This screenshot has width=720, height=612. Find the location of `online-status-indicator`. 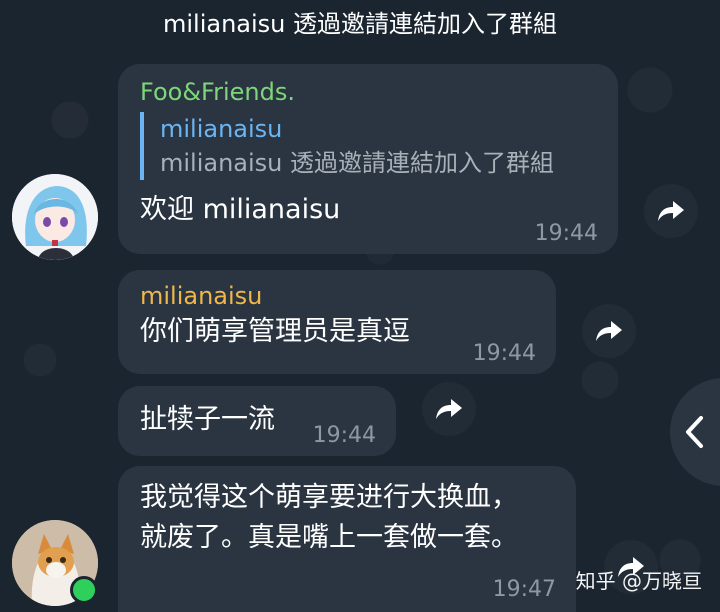

online-status-indicator is located at coordinates (84, 590).